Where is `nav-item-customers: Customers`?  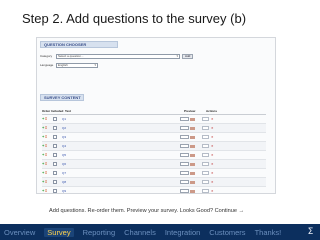 nav-item-customers: Customers is located at coordinates (227, 232).